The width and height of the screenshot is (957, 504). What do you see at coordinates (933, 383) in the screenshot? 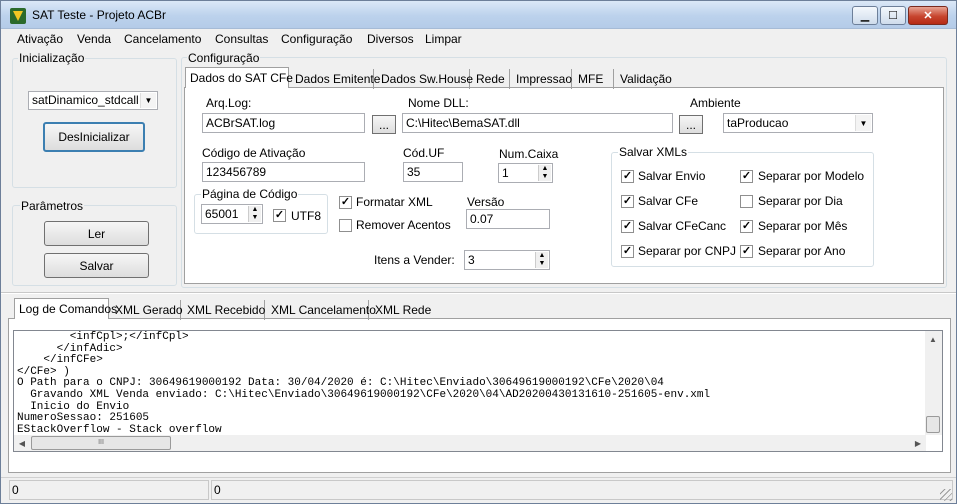
I see `vertical-scrollbar: ▲` at bounding box center [933, 383].